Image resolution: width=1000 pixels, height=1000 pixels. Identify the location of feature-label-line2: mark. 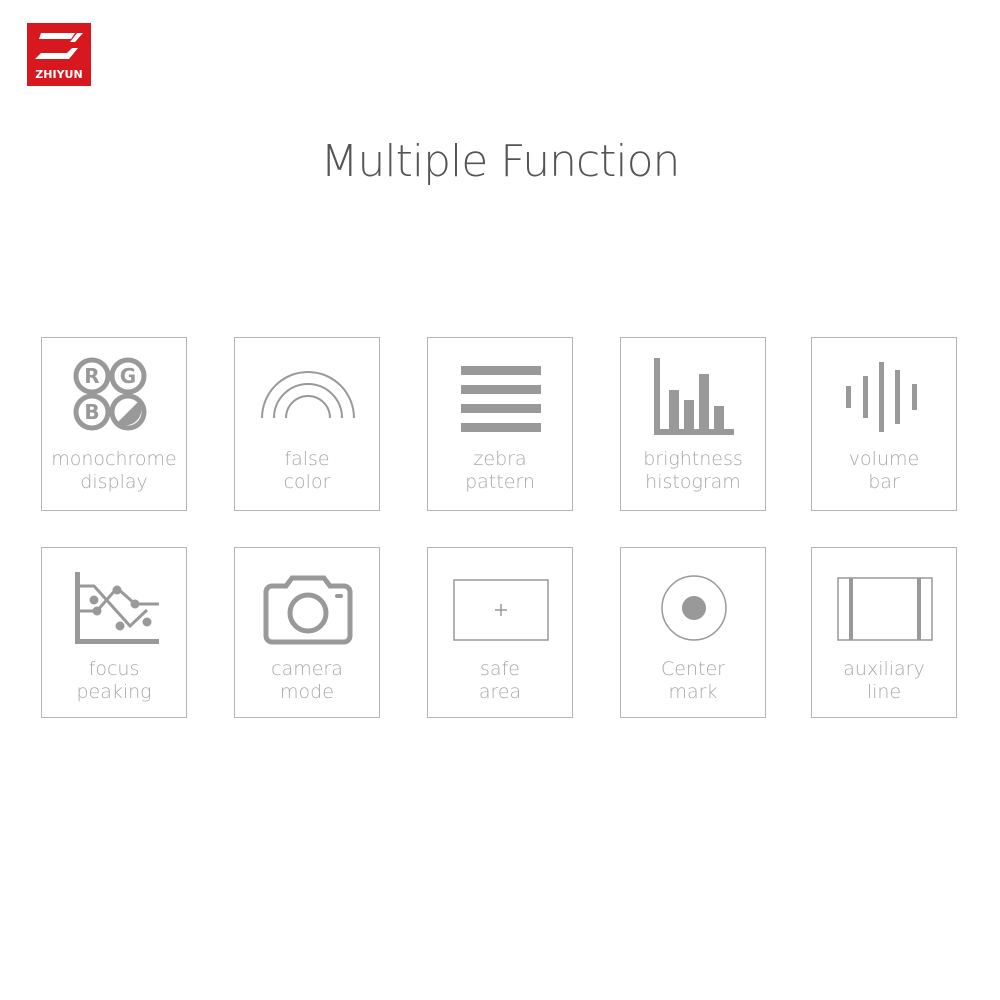
(693, 692).